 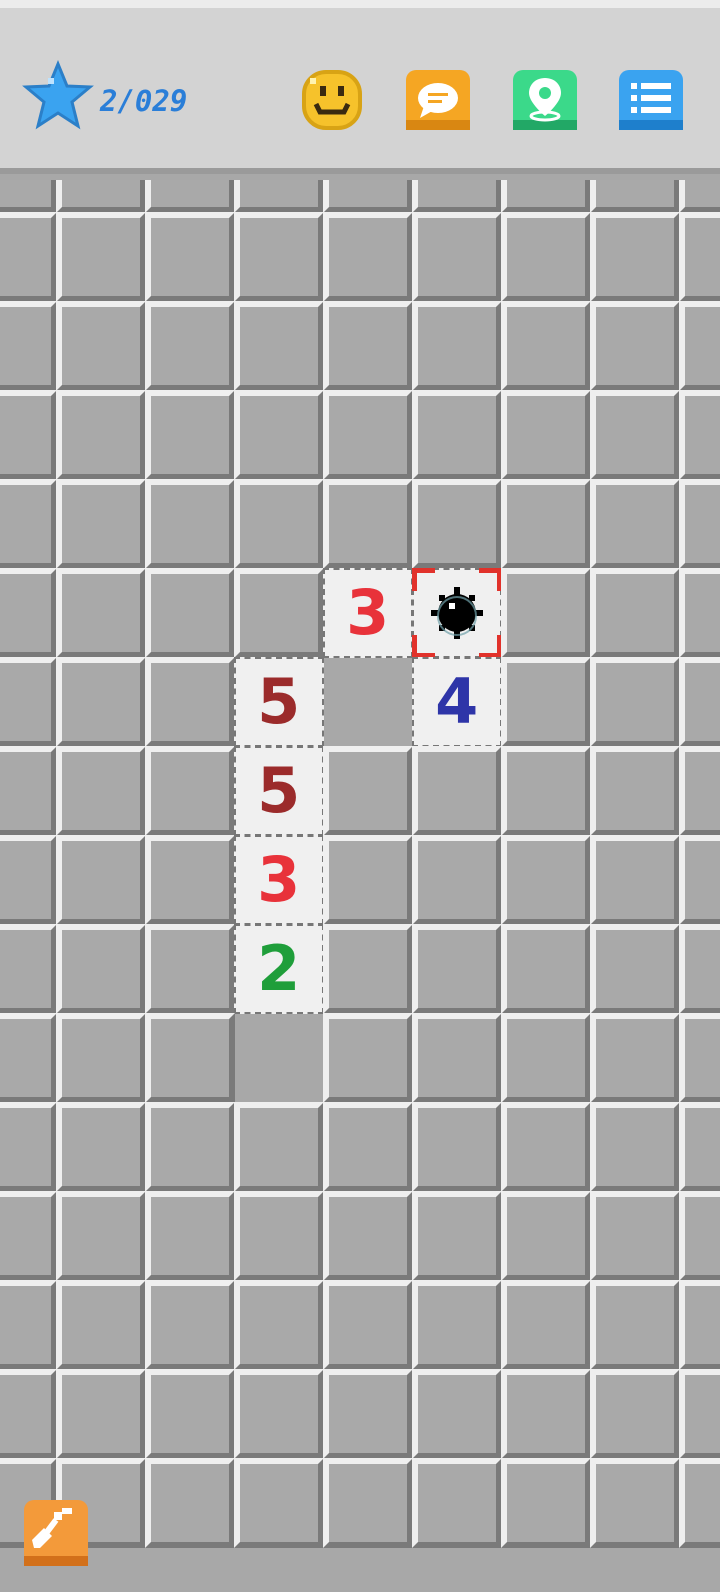 I want to click on shovel-tool-button, so click(x=56, y=1534).